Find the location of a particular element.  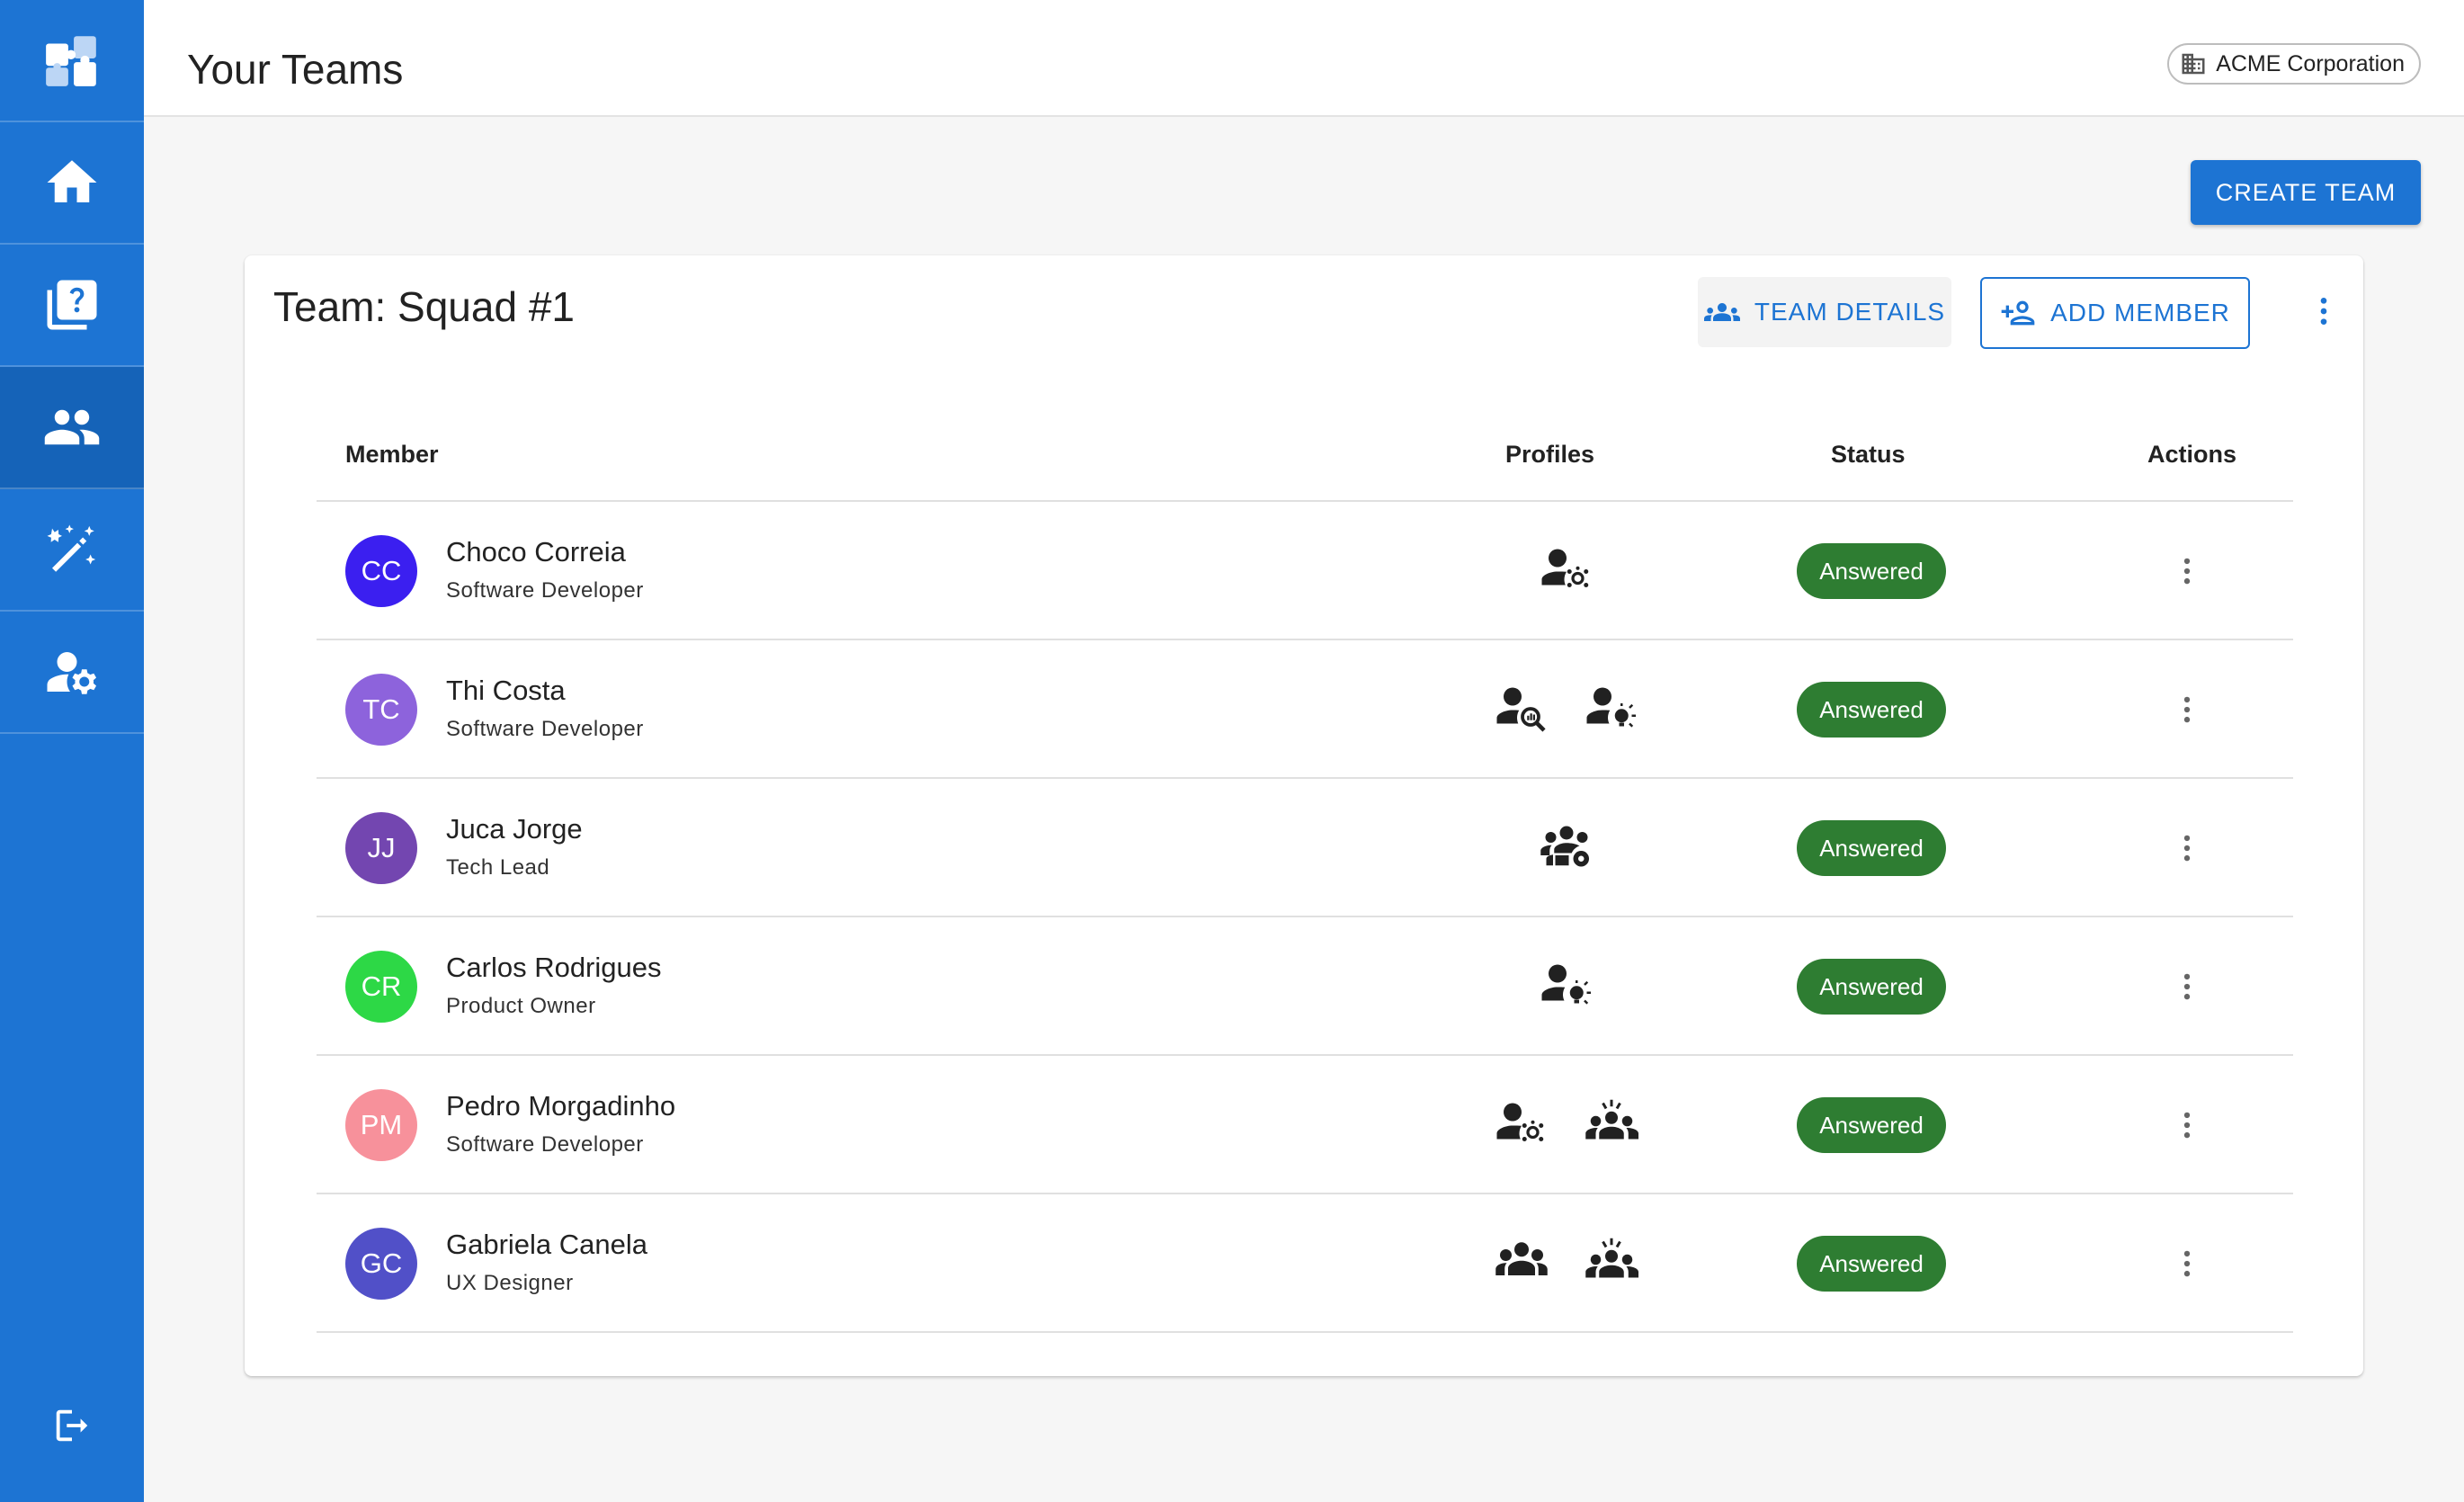

avatar: GC is located at coordinates (381, 1264).